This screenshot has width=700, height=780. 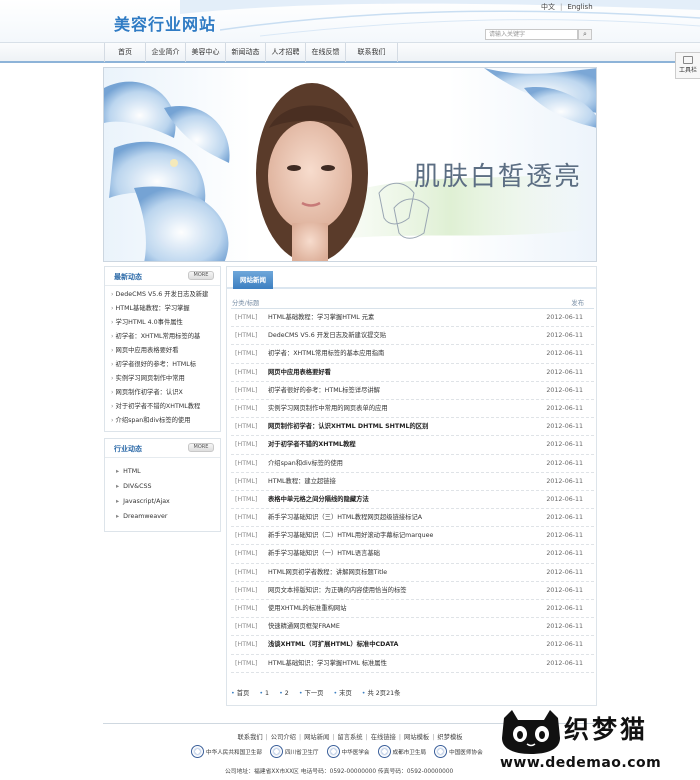 What do you see at coordinates (165, 23) in the screenshot?
I see `site-logo: 美容行业网站` at bounding box center [165, 23].